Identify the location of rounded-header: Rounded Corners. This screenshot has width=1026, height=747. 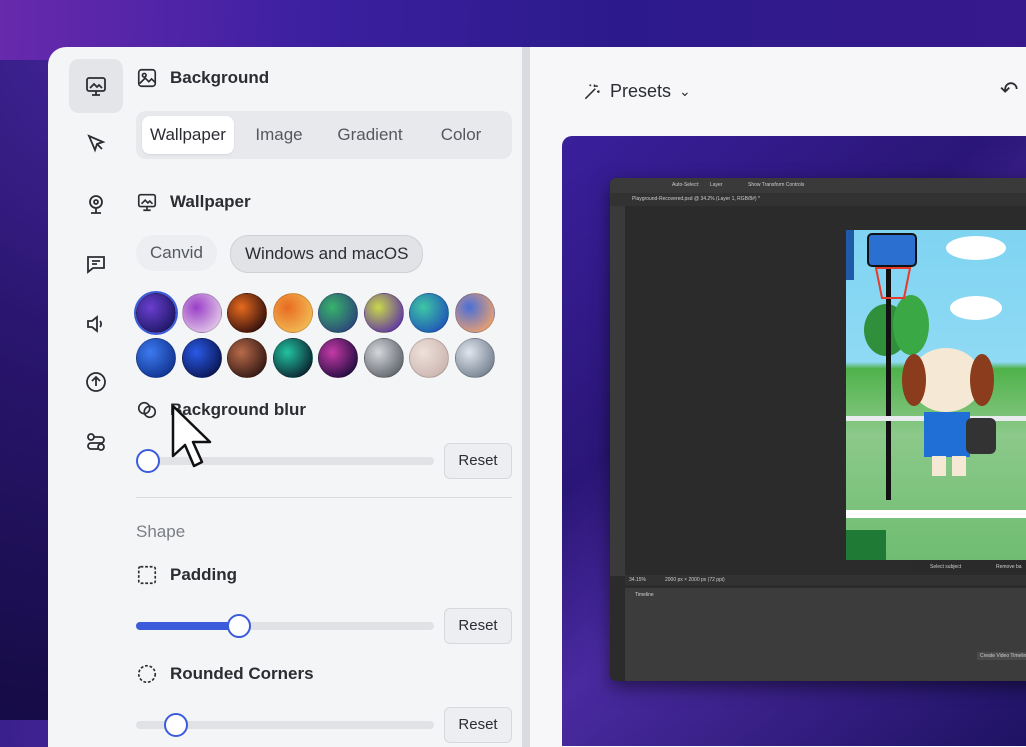
(225, 674).